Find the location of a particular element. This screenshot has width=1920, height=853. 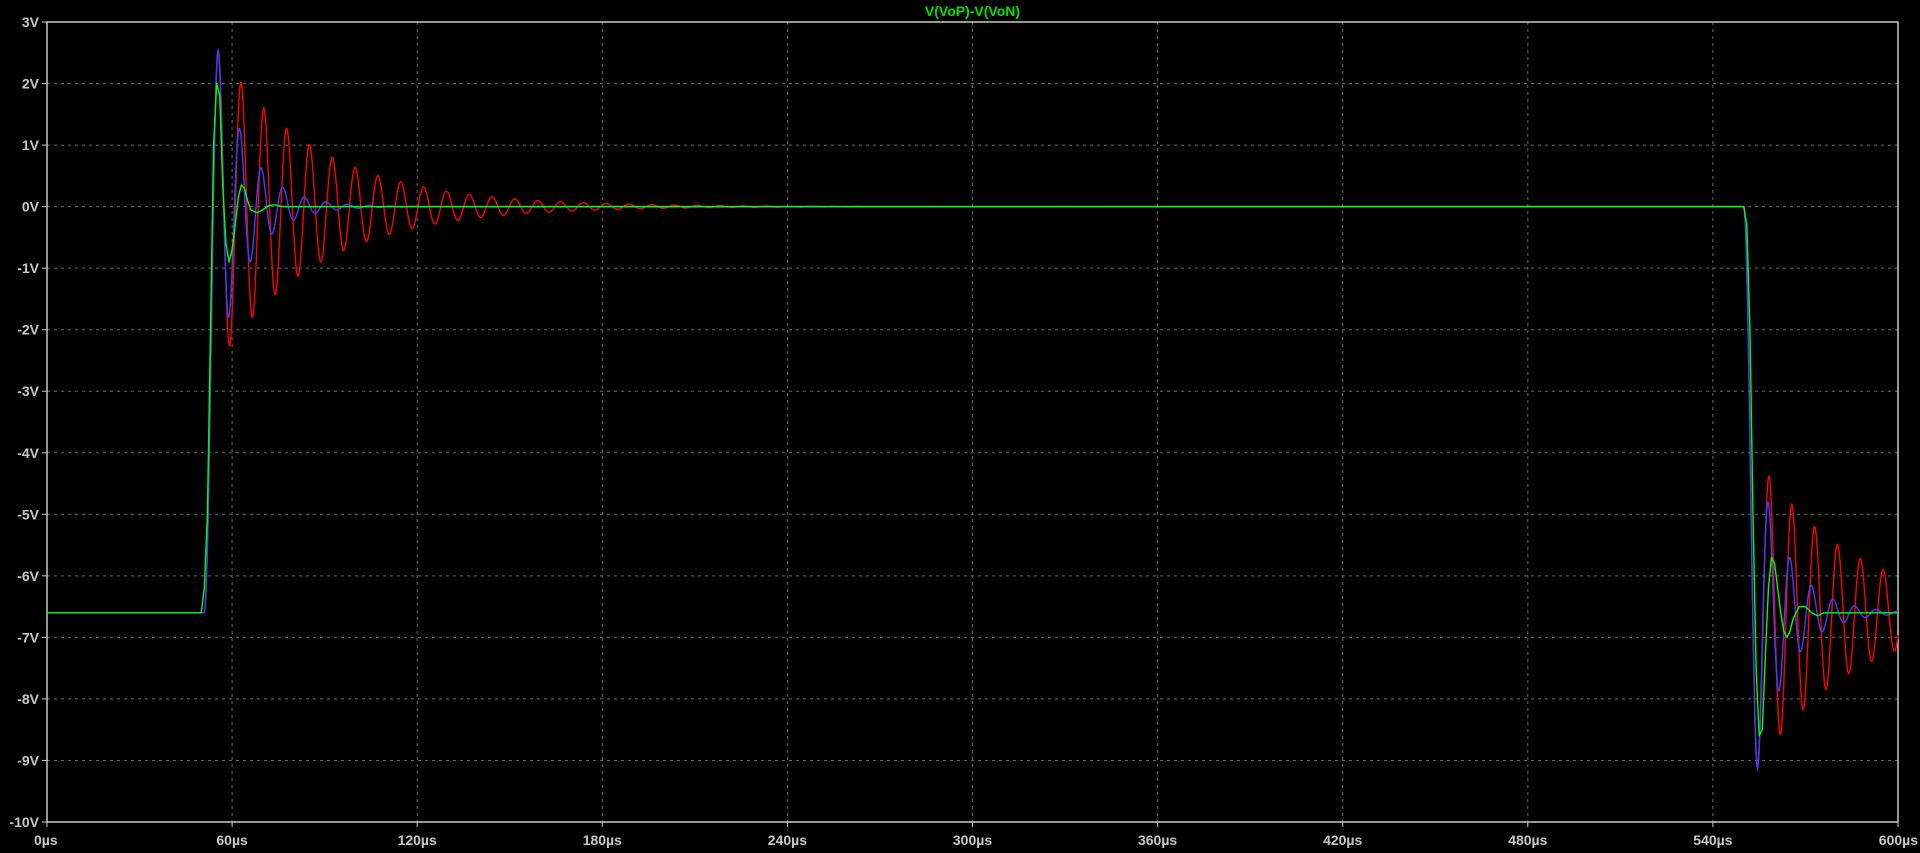

x-tick-label: 60µs is located at coordinates (232, 840).